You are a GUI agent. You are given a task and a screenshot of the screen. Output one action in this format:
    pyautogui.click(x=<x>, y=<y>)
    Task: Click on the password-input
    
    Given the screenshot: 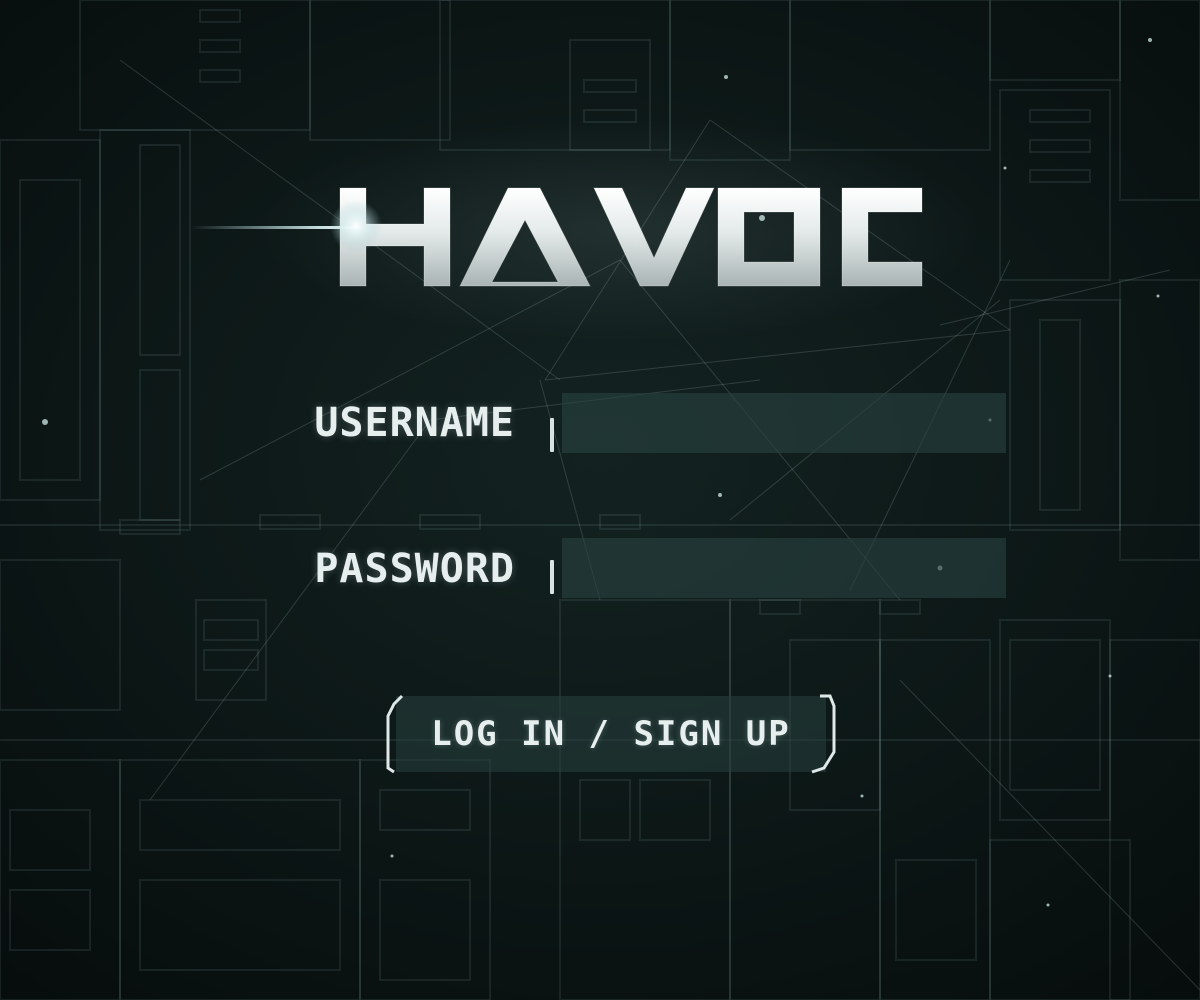 What is the action you would take?
    pyautogui.click(x=784, y=568)
    